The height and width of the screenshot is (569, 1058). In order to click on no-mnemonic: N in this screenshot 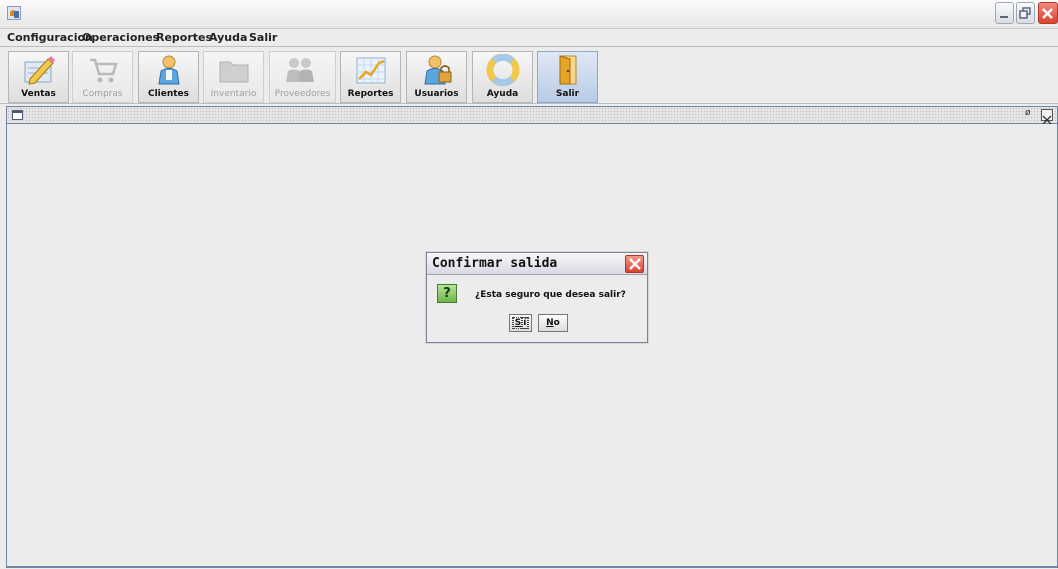, I will do `click(550, 323)`.